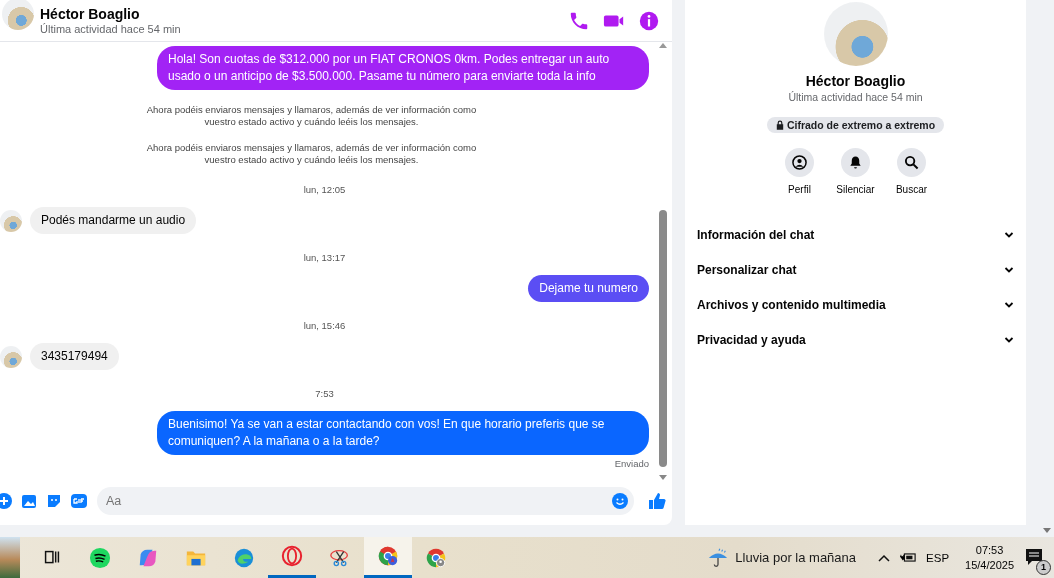  I want to click on image-icon, so click(29, 501).